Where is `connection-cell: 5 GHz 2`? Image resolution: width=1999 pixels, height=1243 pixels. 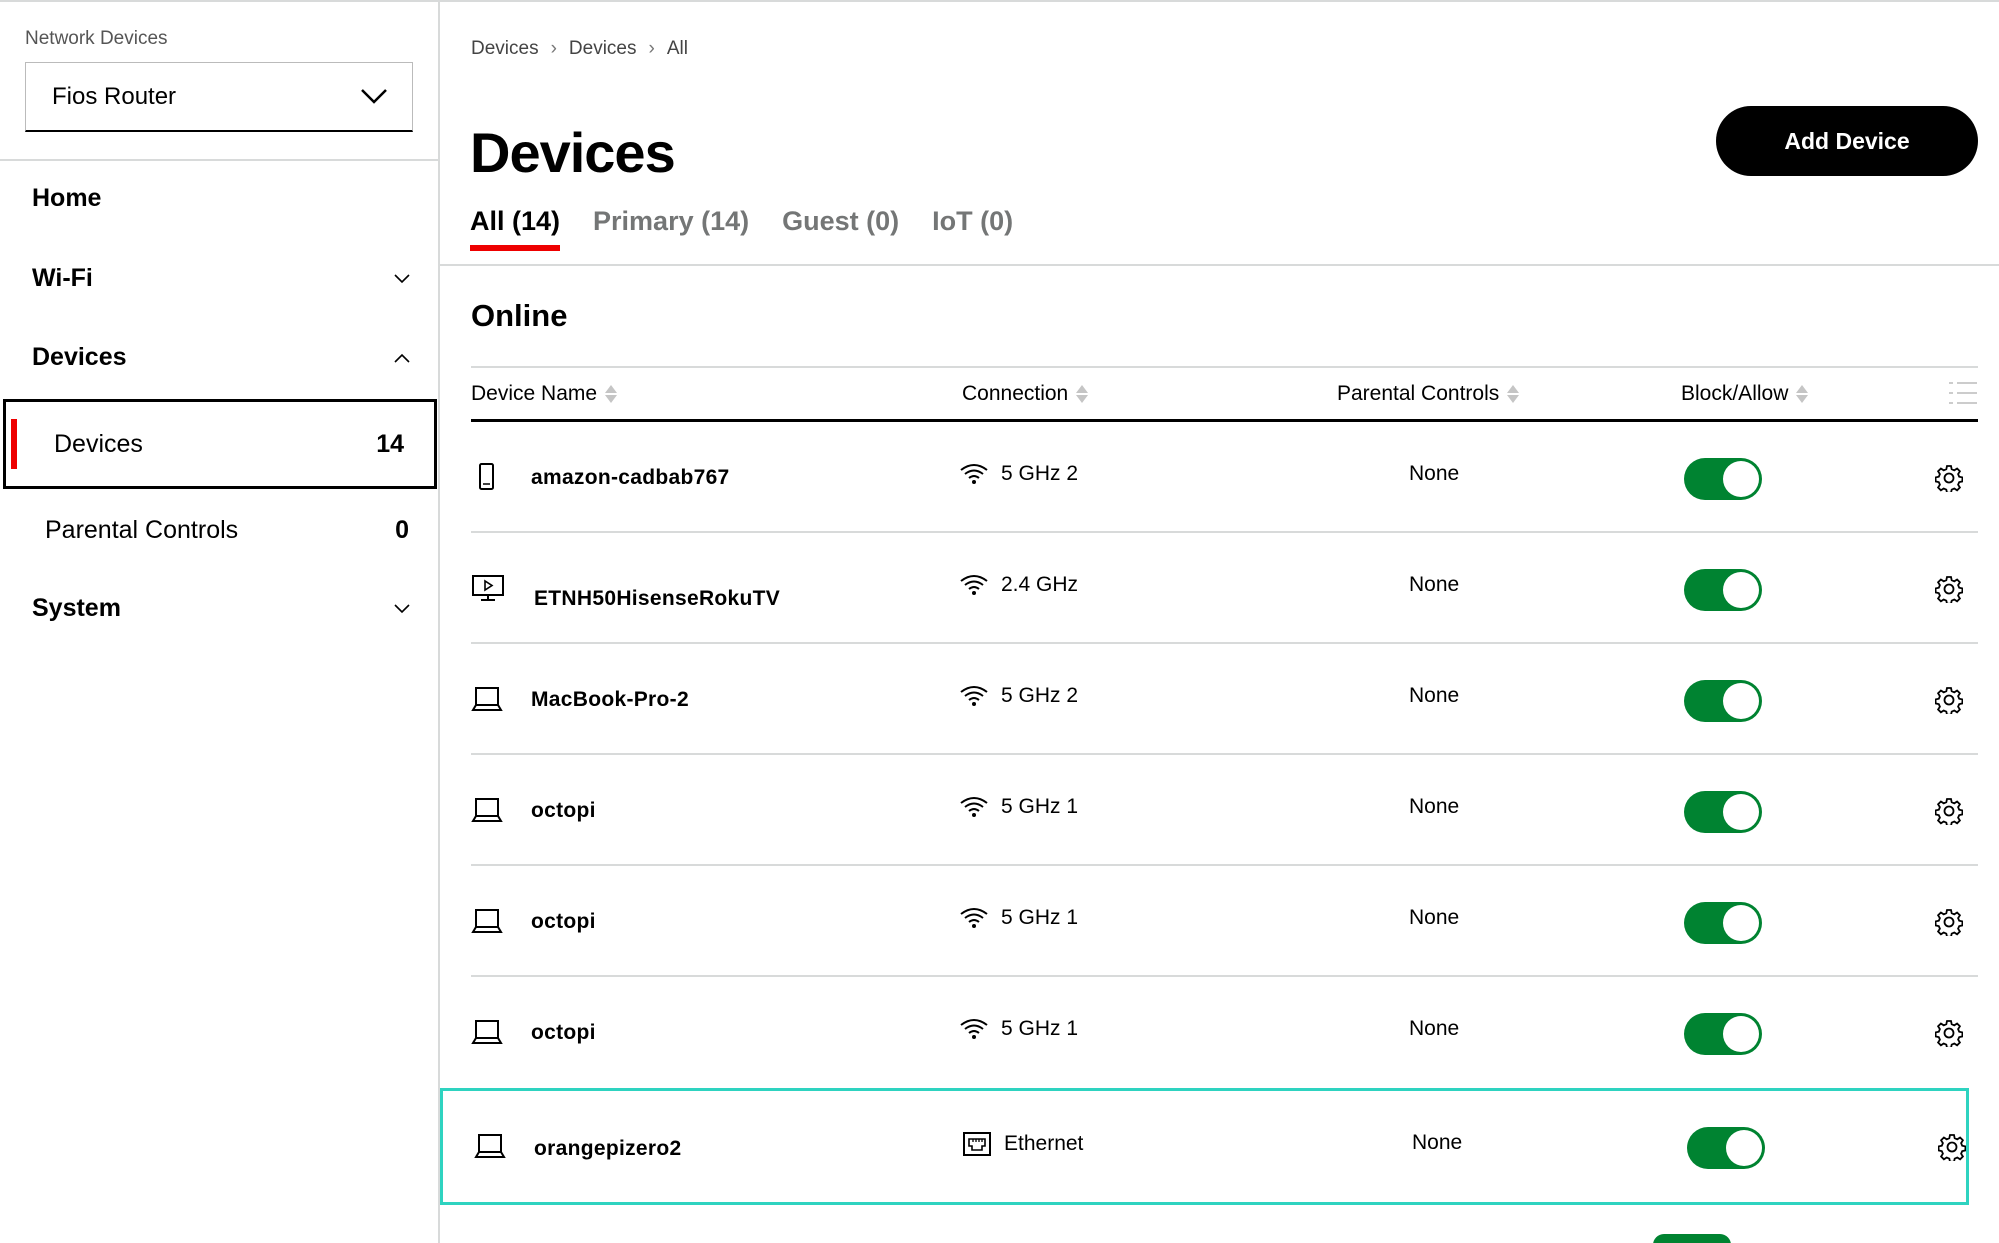 connection-cell: 5 GHz 2 is located at coordinates (1018, 474).